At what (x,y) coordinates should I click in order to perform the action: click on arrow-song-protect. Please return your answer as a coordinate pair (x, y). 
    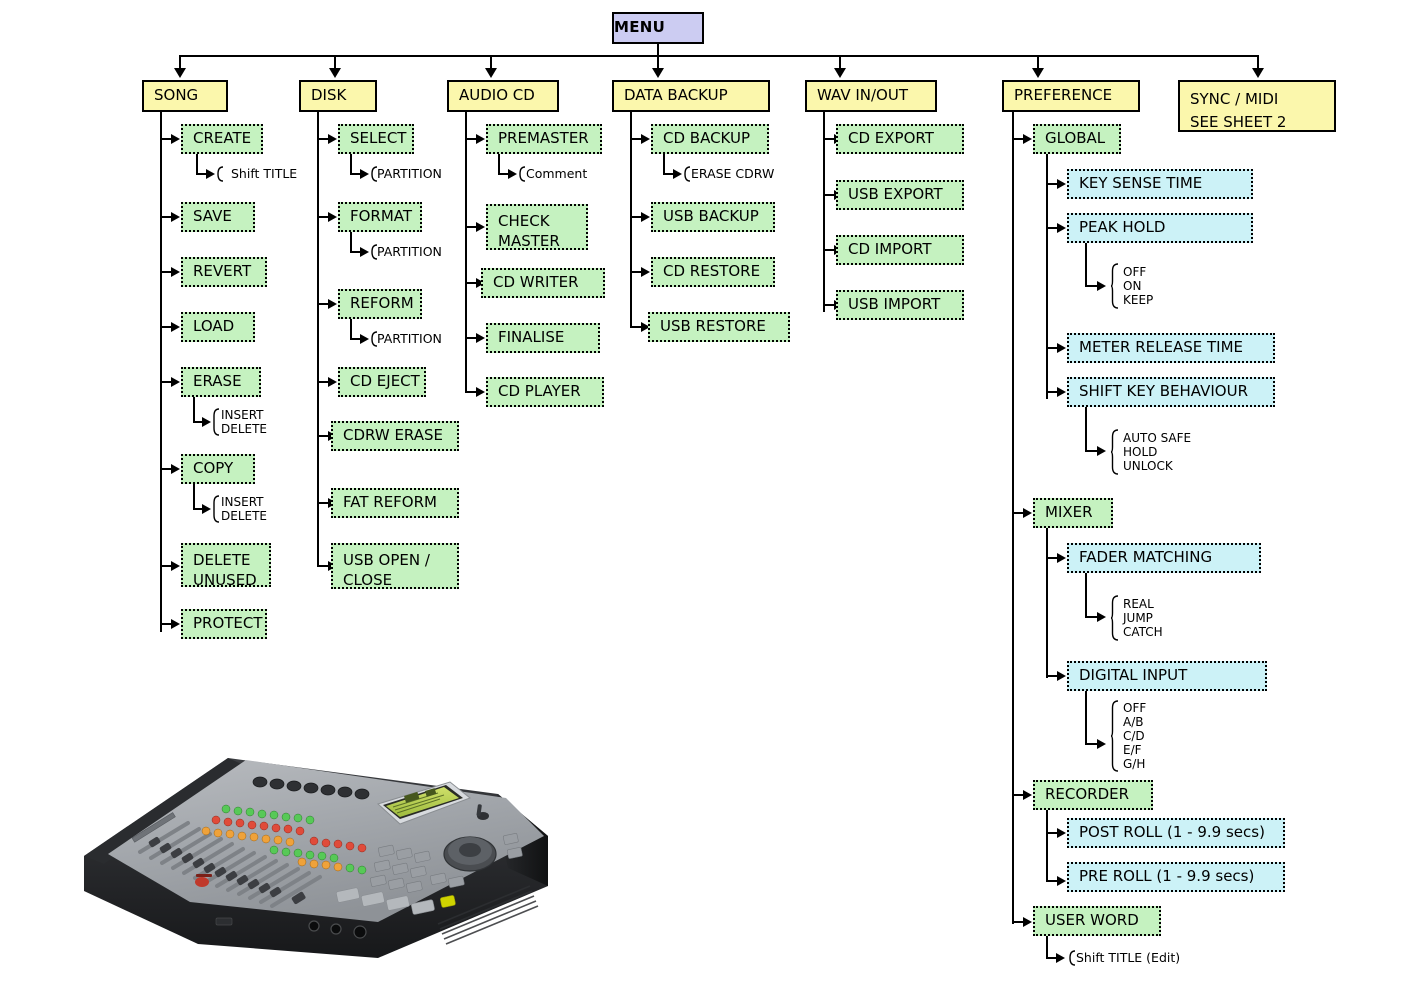
    Looking at the image, I should click on (175, 624).